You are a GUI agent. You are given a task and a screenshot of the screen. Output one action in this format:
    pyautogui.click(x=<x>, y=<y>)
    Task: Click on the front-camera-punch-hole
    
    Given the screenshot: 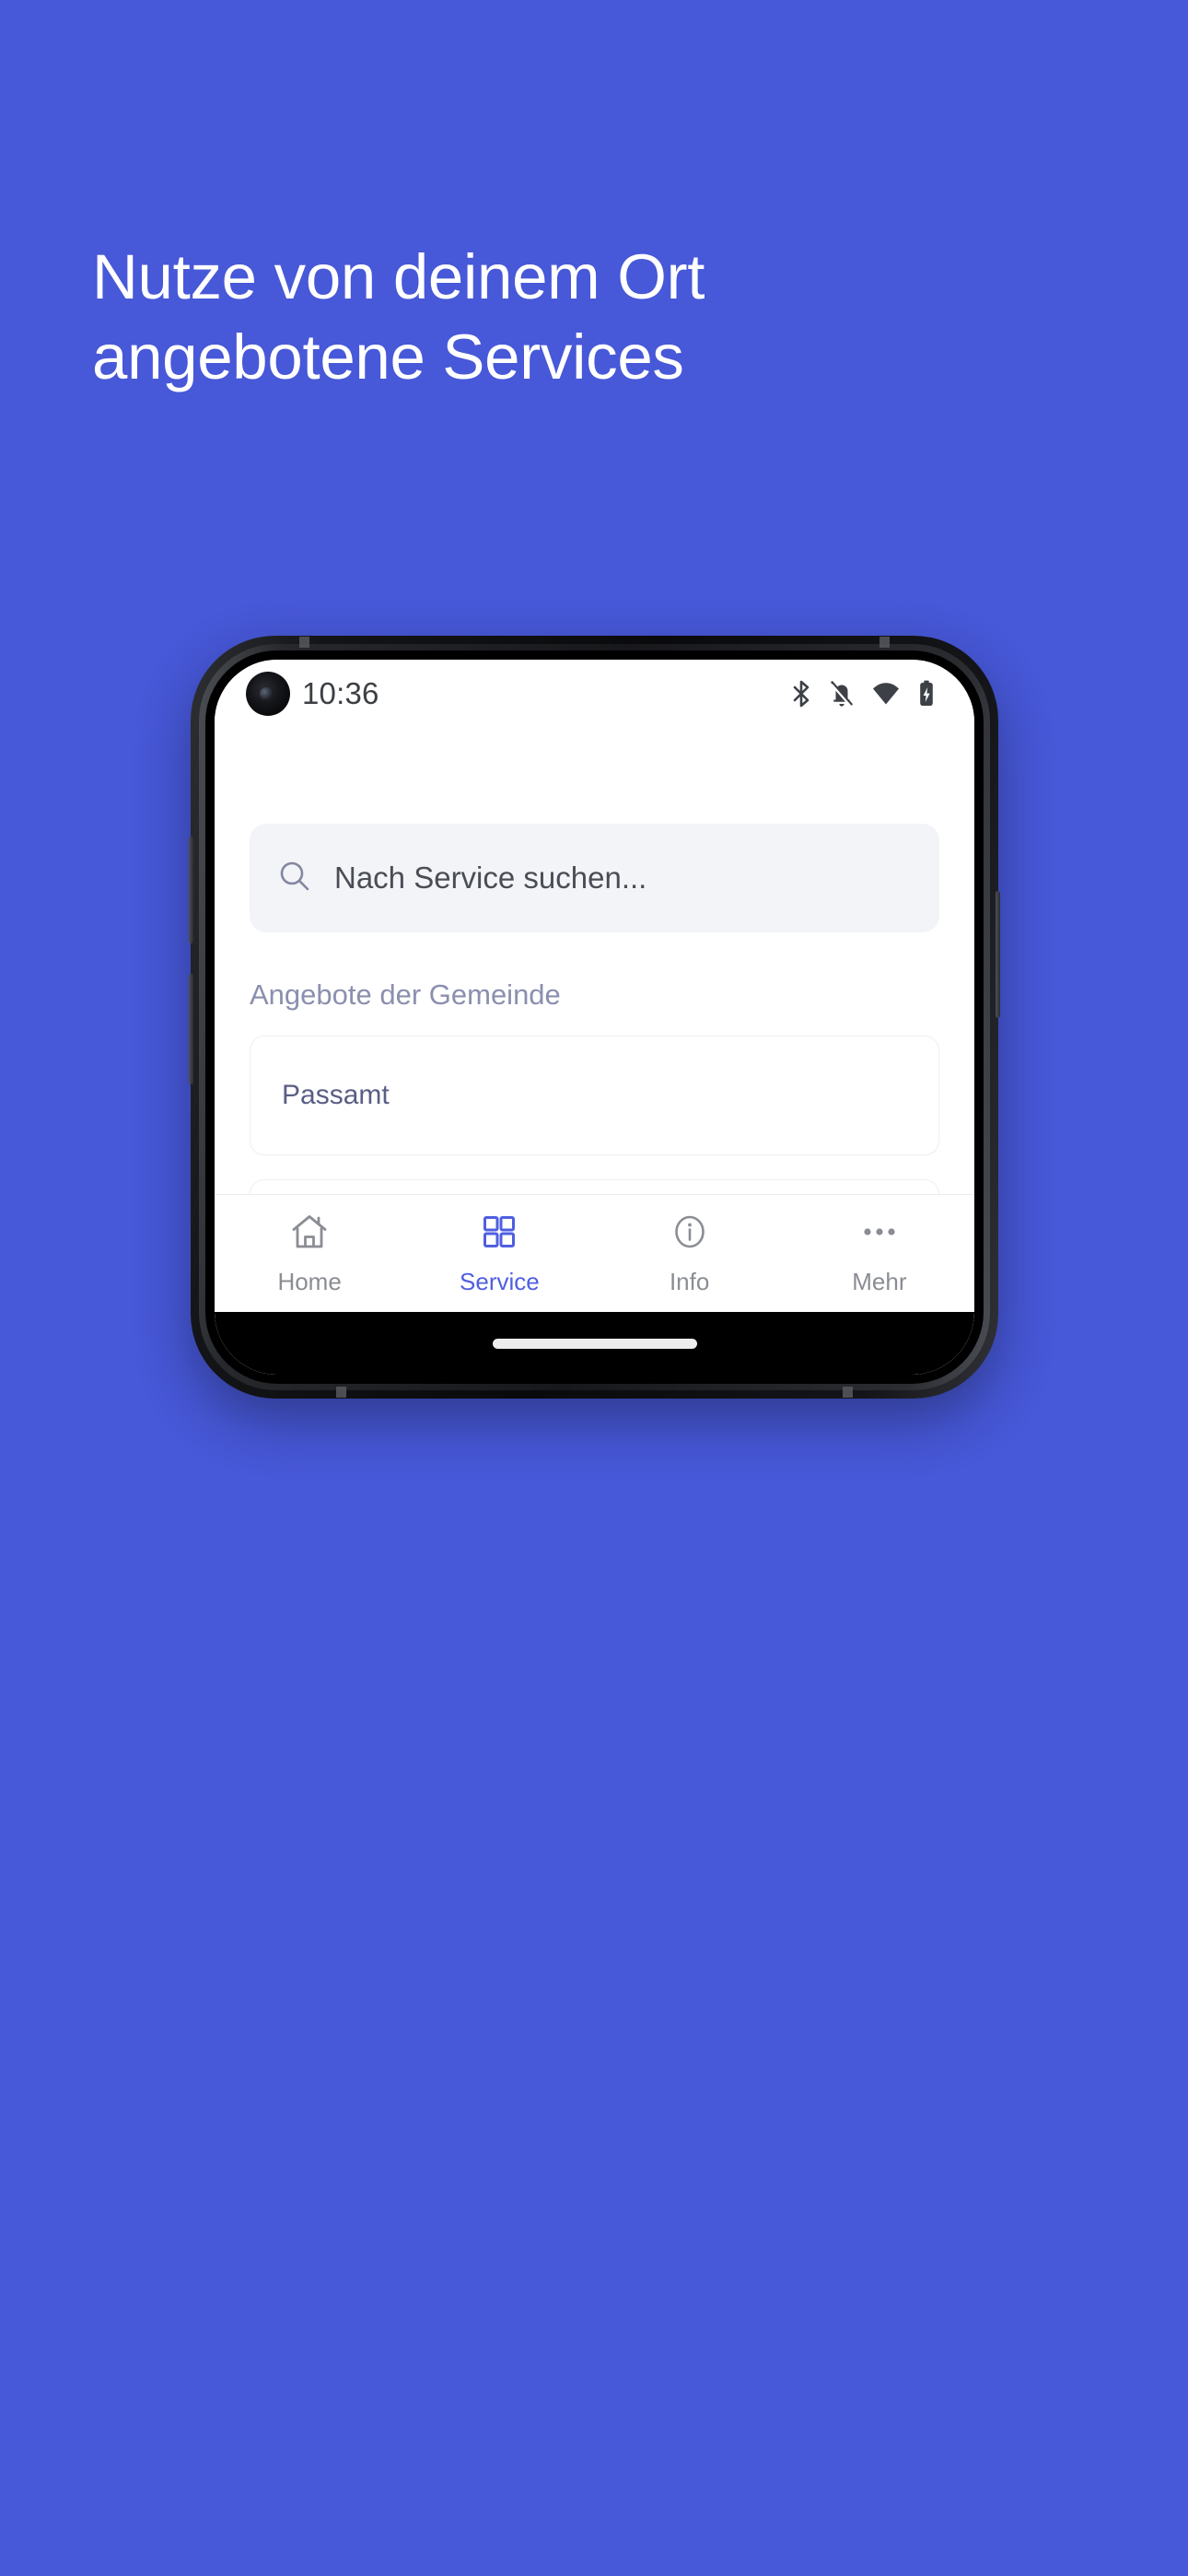 What is the action you would take?
    pyautogui.click(x=268, y=694)
    